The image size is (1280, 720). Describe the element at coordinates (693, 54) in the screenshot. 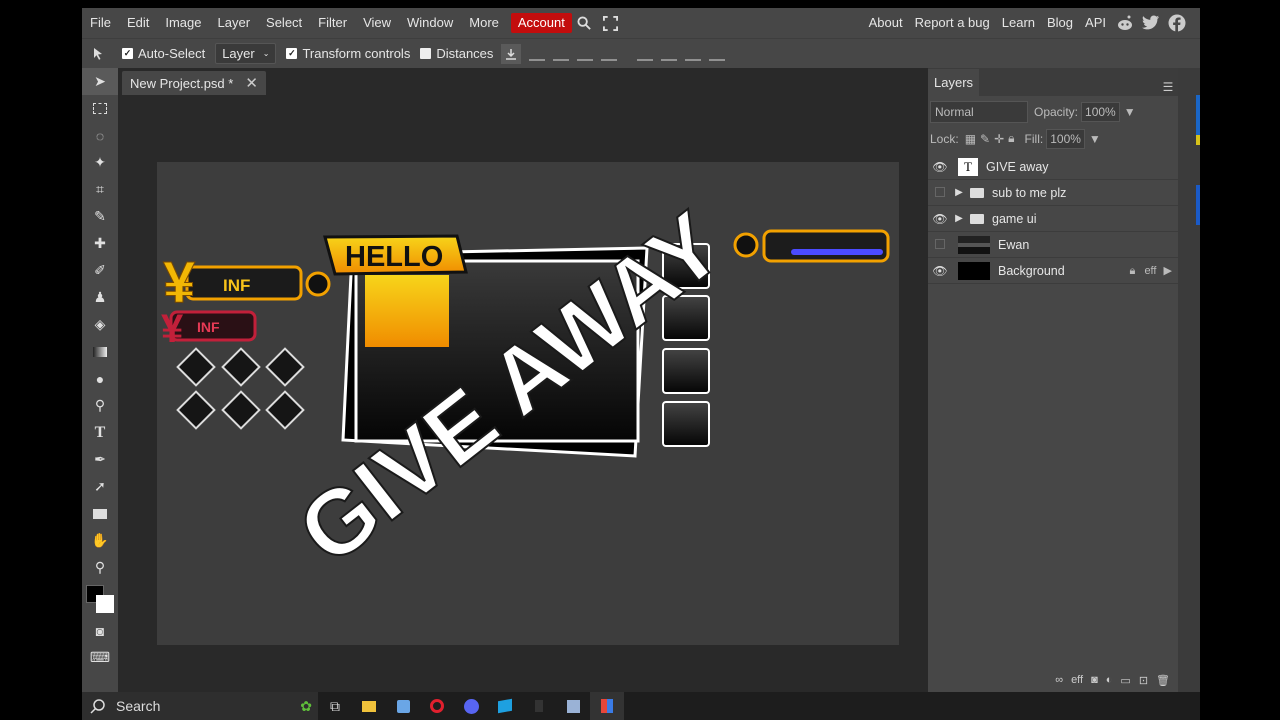

I see `align-bottom-icon` at that location.